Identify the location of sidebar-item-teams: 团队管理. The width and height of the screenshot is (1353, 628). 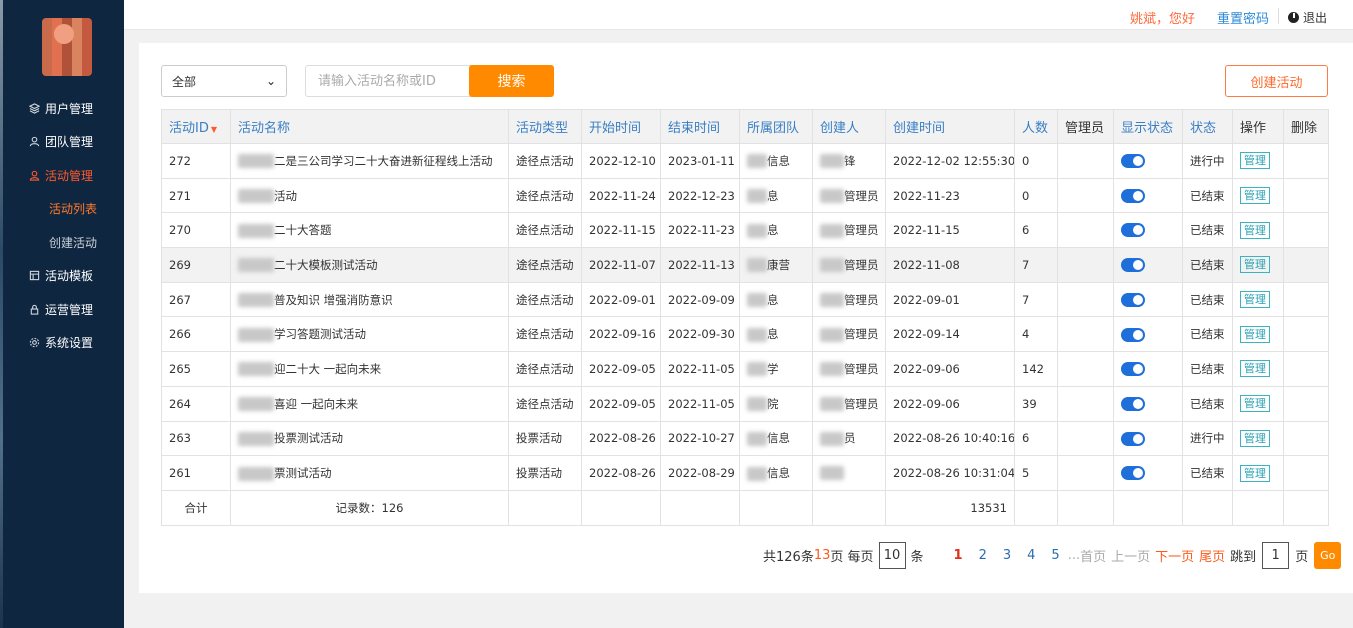
(60, 141).